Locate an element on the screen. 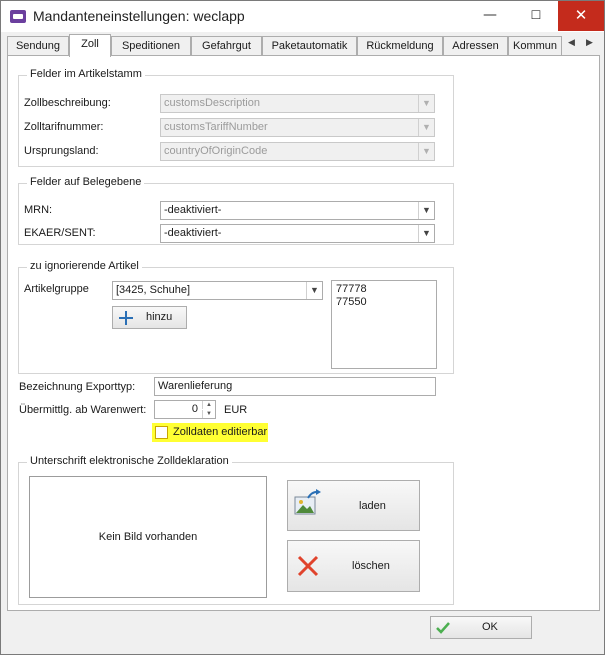 This screenshot has height=655, width=605. threshold-spinner: 0 ▲ ▼ is located at coordinates (185, 409).